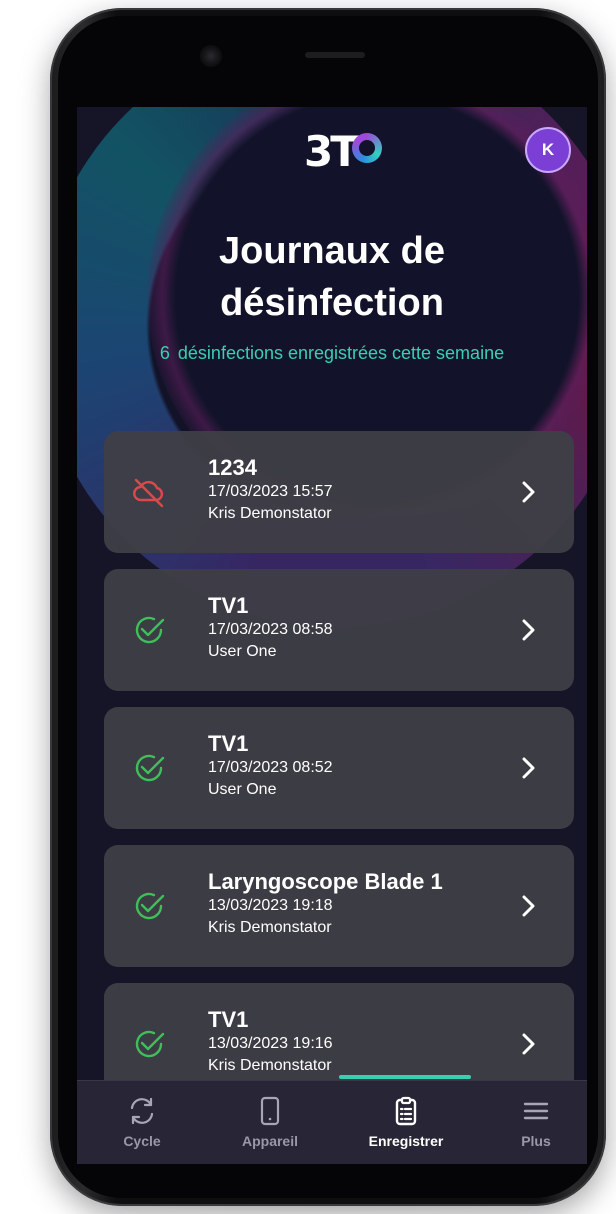 The image size is (616, 1214). What do you see at coordinates (232, 467) in the screenshot?
I see `record-name: 1234` at bounding box center [232, 467].